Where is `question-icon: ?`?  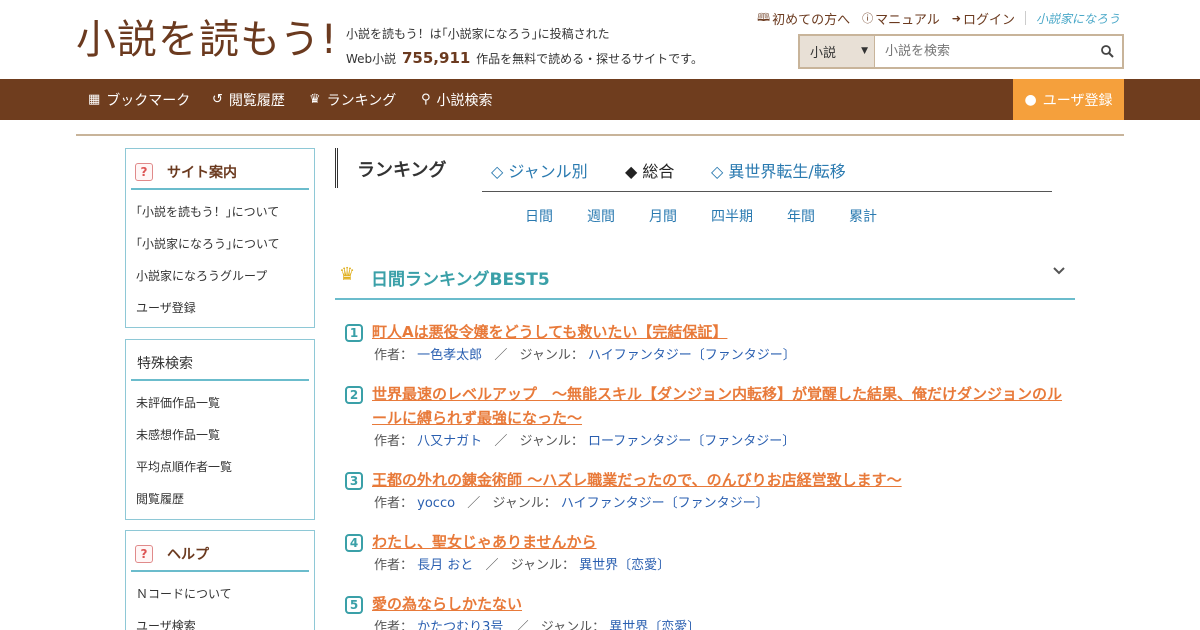 question-icon: ? is located at coordinates (144, 171).